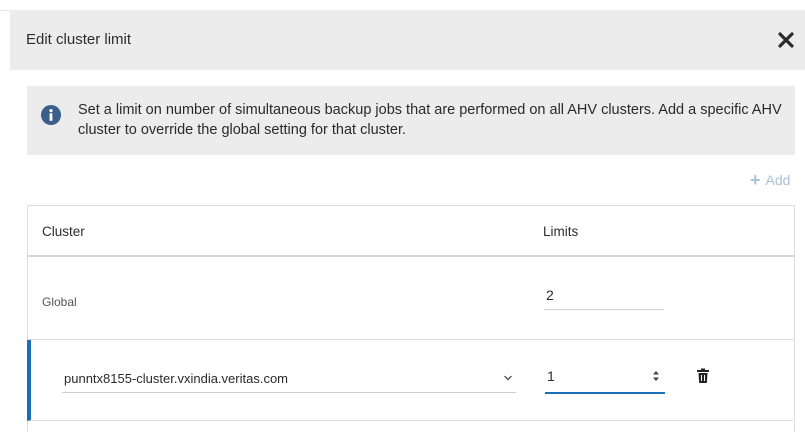 This screenshot has width=805, height=432. I want to click on info-icon, so click(51, 115).